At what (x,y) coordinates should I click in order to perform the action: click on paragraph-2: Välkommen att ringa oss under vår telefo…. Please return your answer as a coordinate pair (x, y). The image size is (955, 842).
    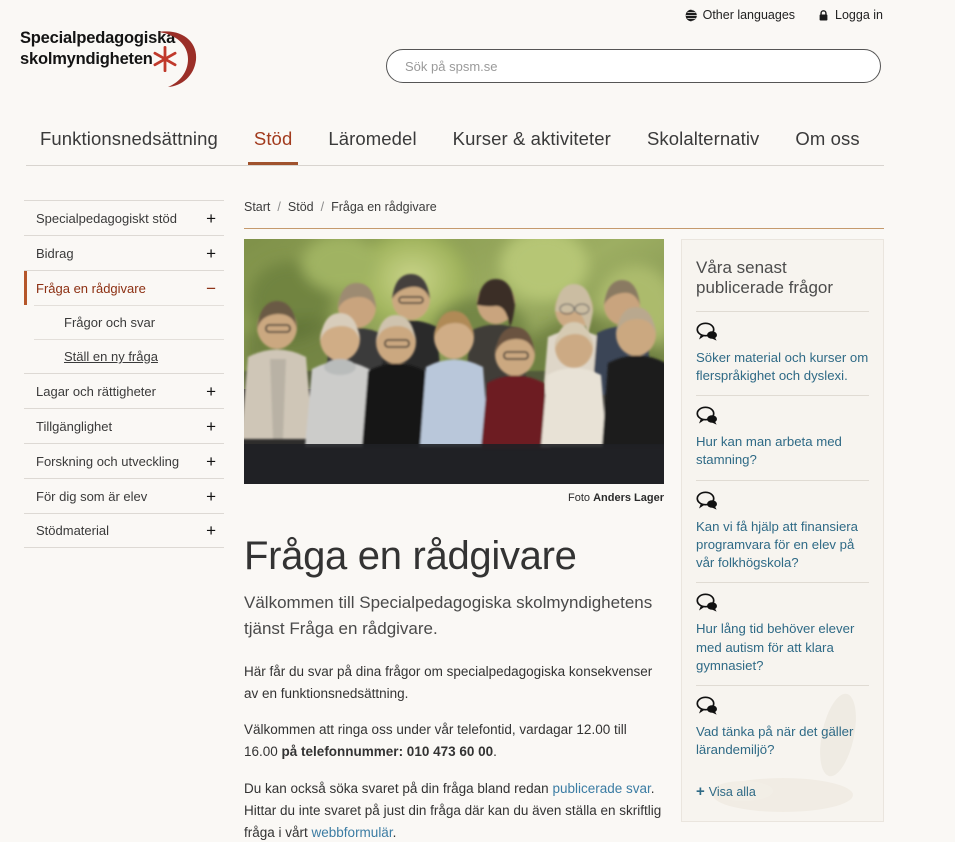
    Looking at the image, I should click on (454, 741).